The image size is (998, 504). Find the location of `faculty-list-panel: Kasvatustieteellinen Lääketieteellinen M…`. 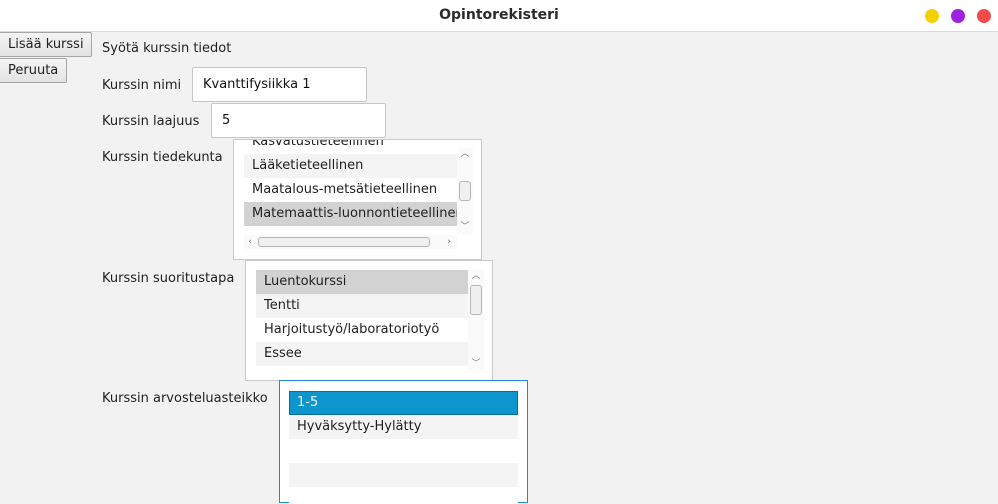

faculty-list-panel: Kasvatustieteellinen Lääketieteellinen M… is located at coordinates (357, 199).